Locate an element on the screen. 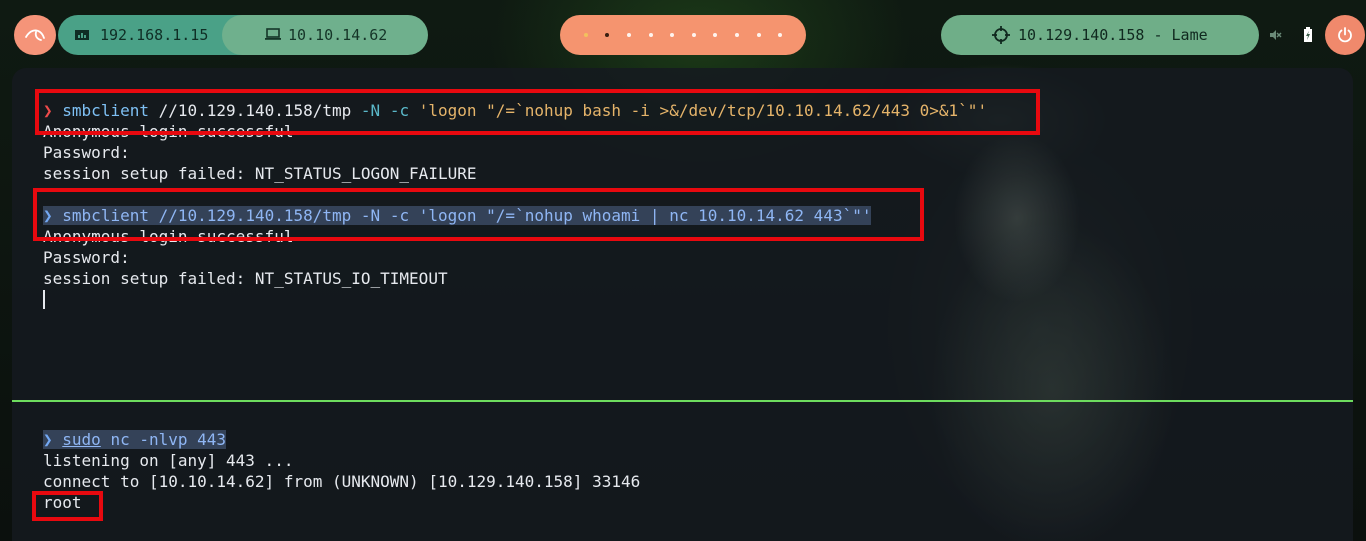 Image resolution: width=1366 pixels, height=541 pixels. local-ip-text: 192.168.1.15 is located at coordinates (154, 35).